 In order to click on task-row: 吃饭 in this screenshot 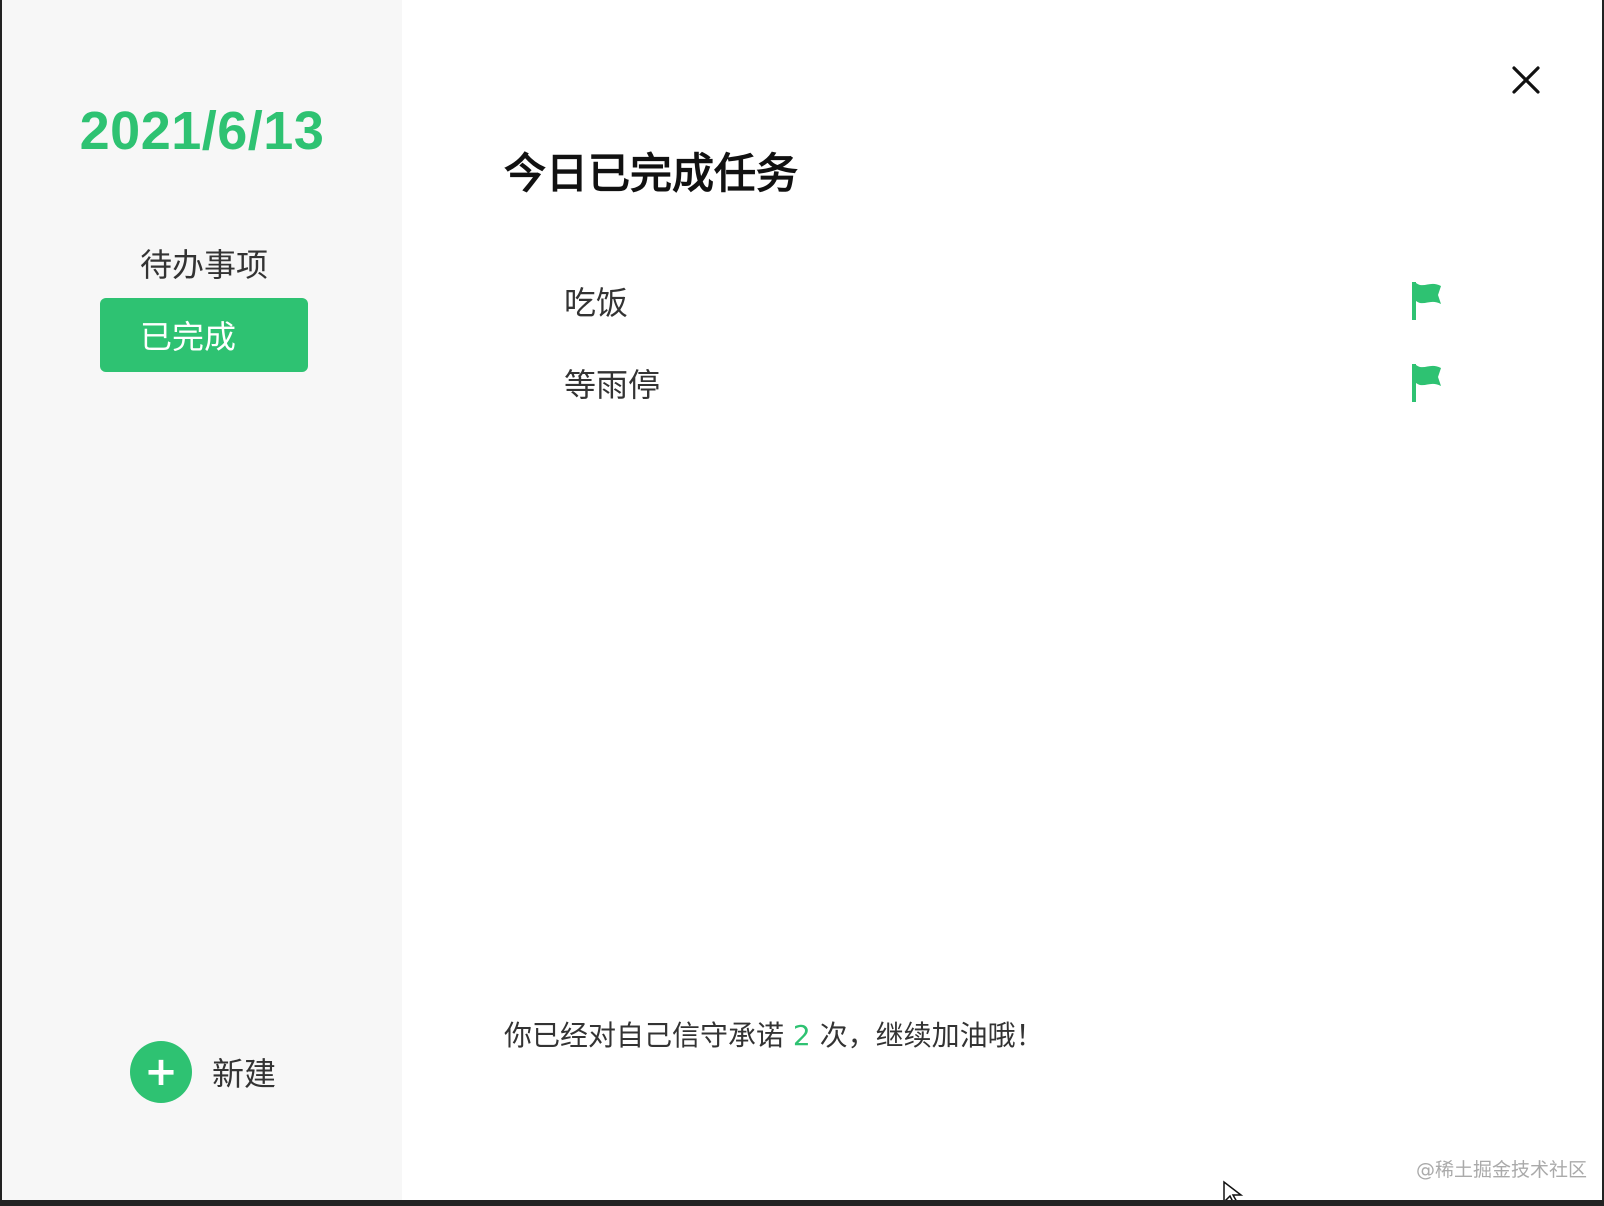, I will do `click(974, 301)`.